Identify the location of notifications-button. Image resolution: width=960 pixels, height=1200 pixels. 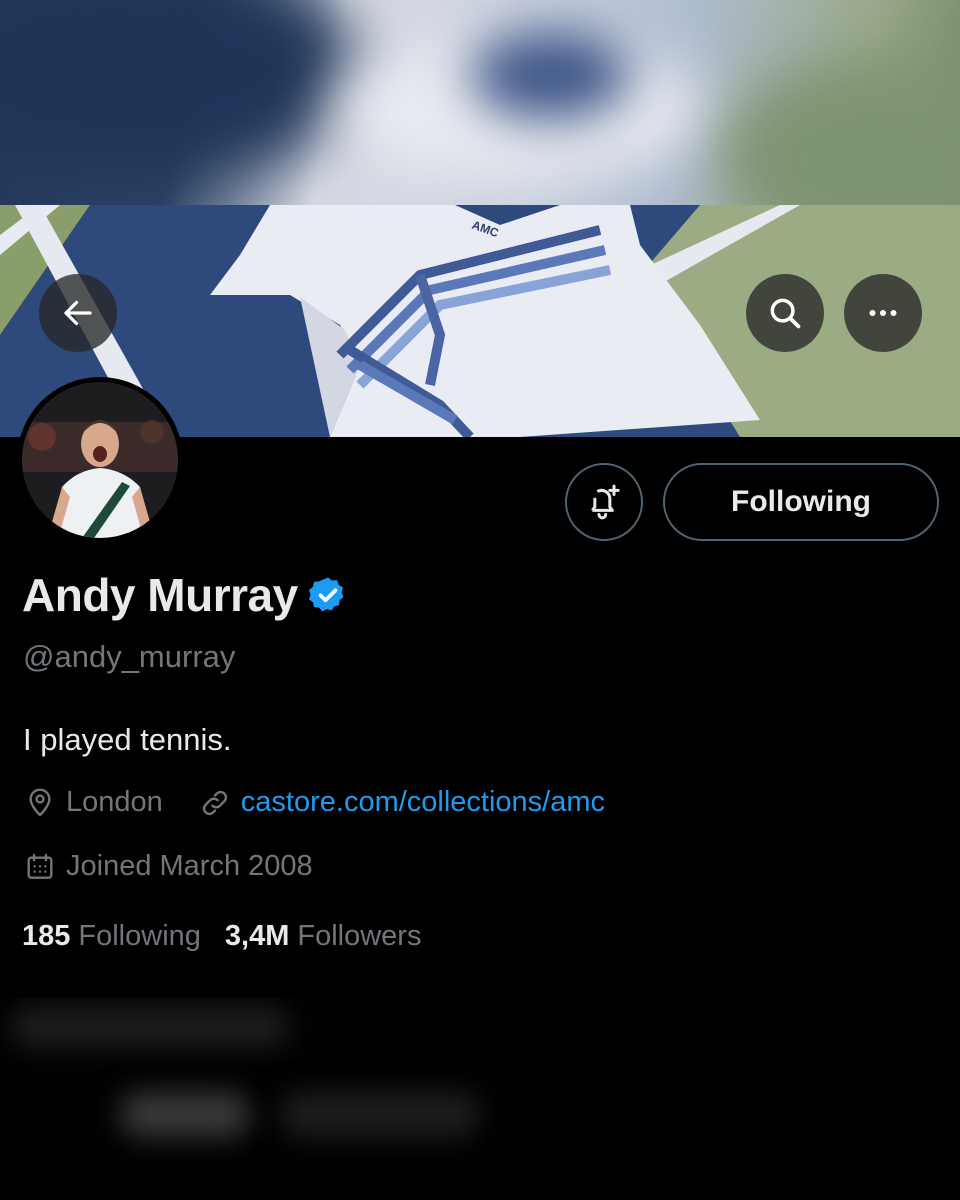
(604, 502).